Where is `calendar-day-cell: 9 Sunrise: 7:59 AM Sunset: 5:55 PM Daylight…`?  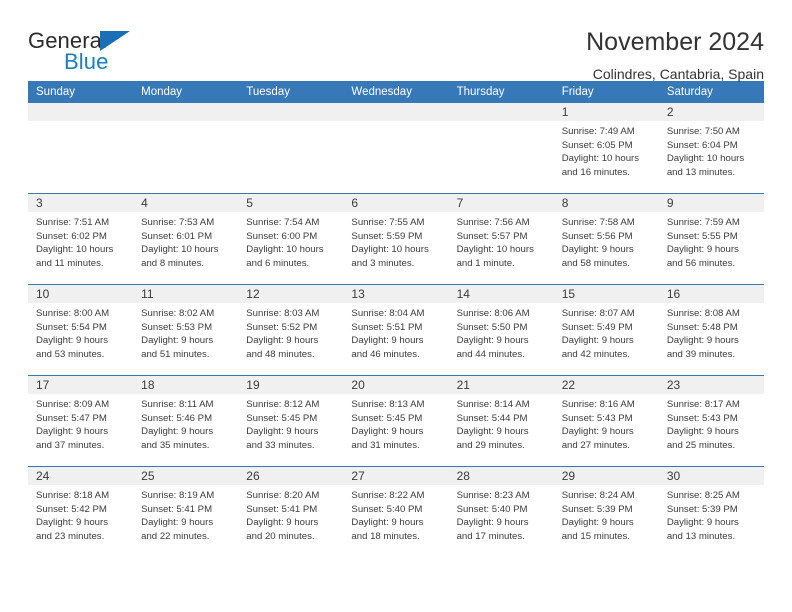
calendar-day-cell: 9 Sunrise: 7:59 AM Sunset: 5:55 PM Daylight… is located at coordinates (711, 239).